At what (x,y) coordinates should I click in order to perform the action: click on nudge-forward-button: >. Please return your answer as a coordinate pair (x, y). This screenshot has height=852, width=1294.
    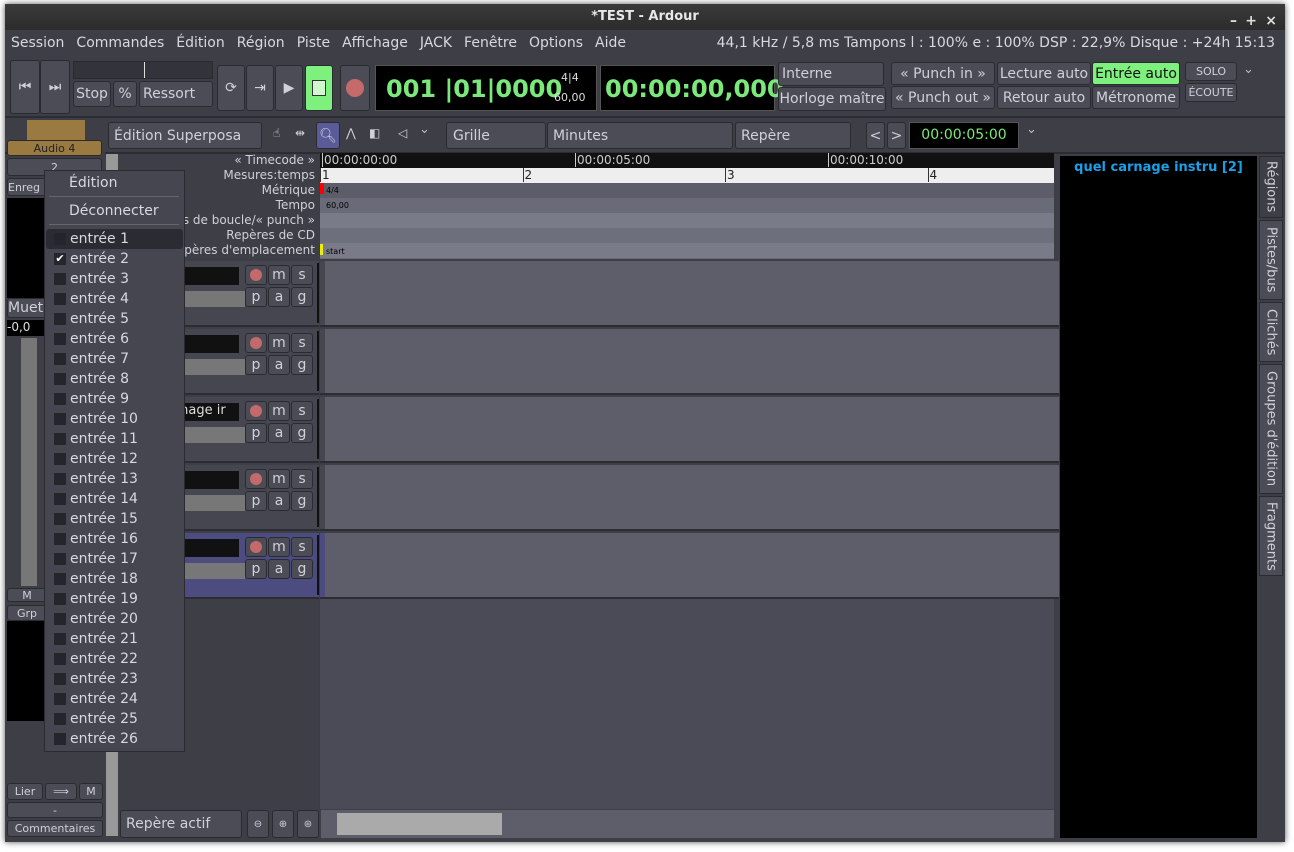
    Looking at the image, I should click on (896, 135).